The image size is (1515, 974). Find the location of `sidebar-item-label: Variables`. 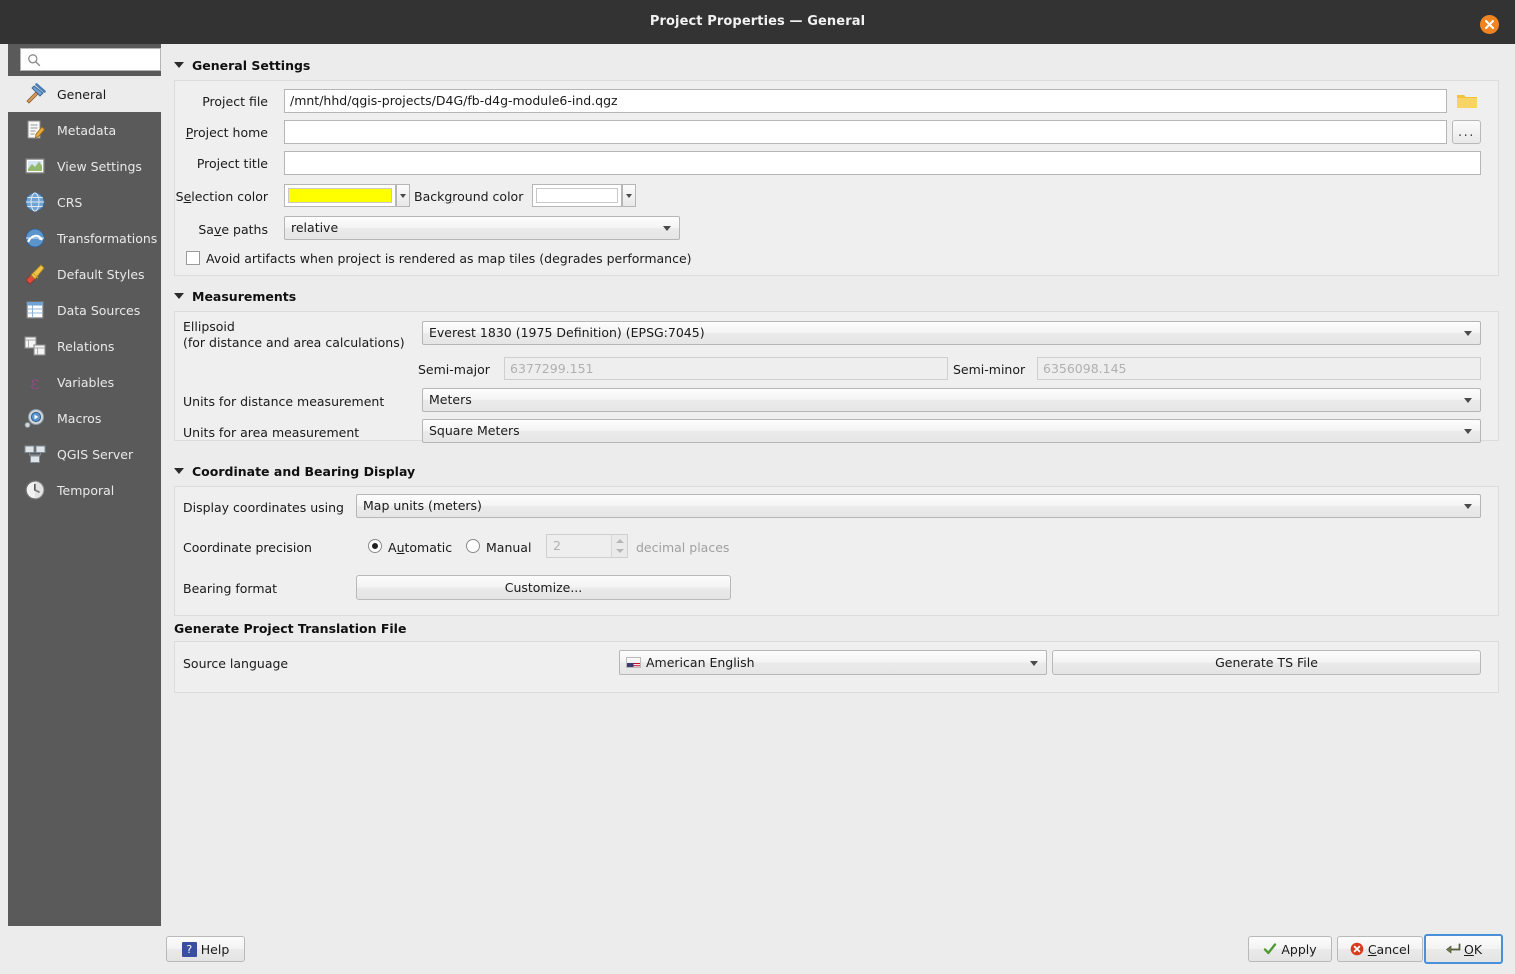

sidebar-item-label: Variables is located at coordinates (86, 382).